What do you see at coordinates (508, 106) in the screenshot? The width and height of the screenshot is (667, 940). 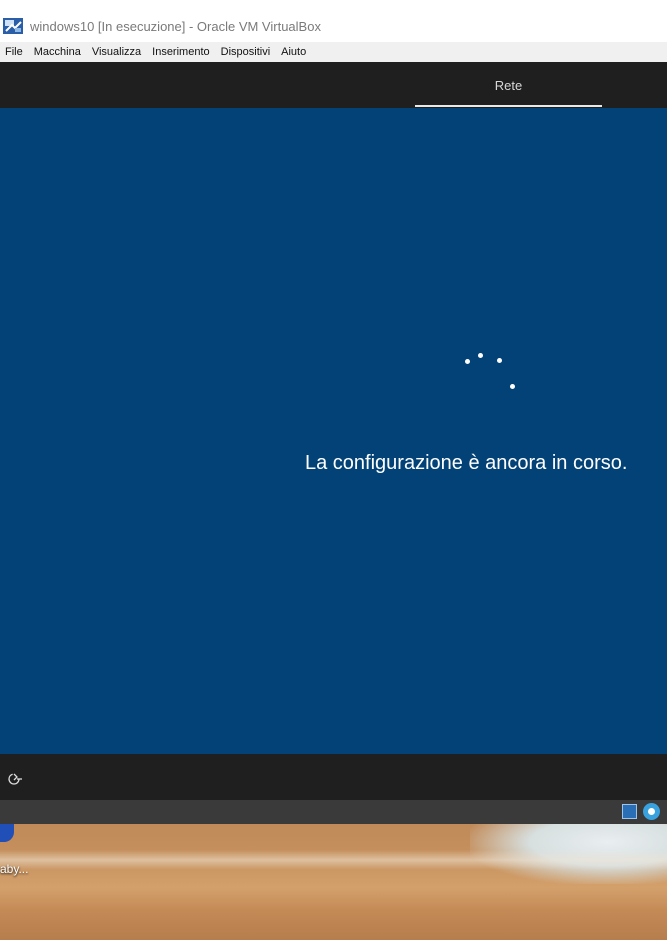 I see `tab-rete-underline` at bounding box center [508, 106].